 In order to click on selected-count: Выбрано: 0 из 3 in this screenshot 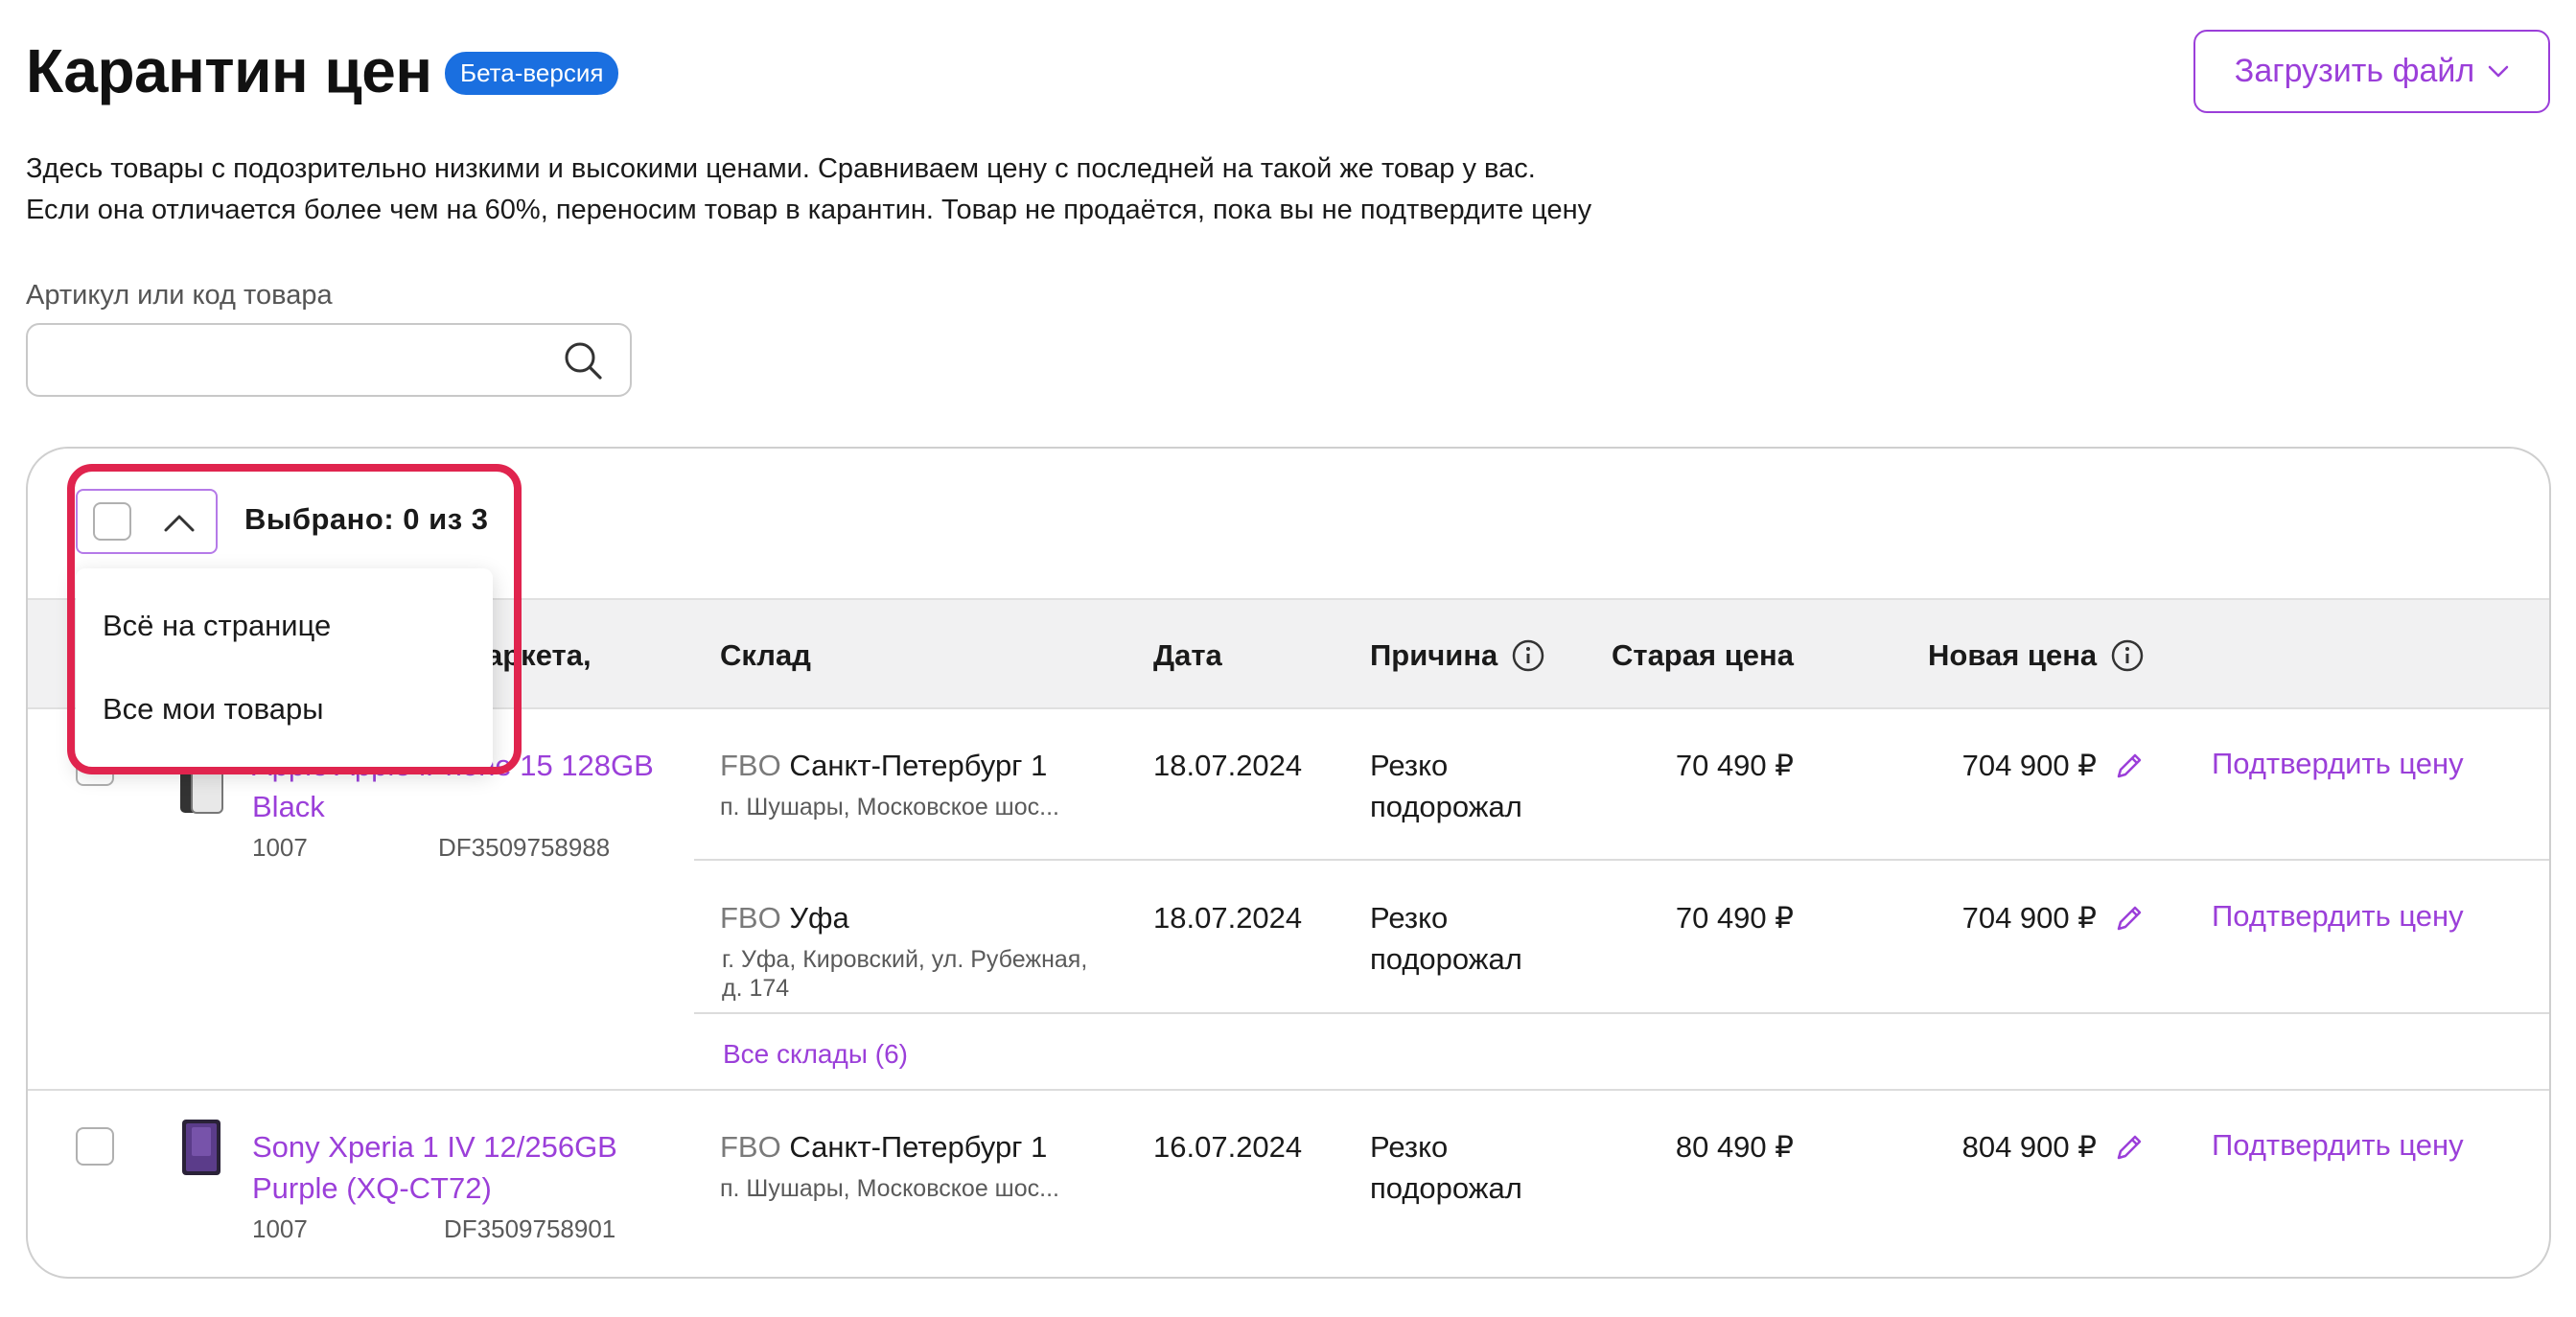, I will do `click(367, 519)`.